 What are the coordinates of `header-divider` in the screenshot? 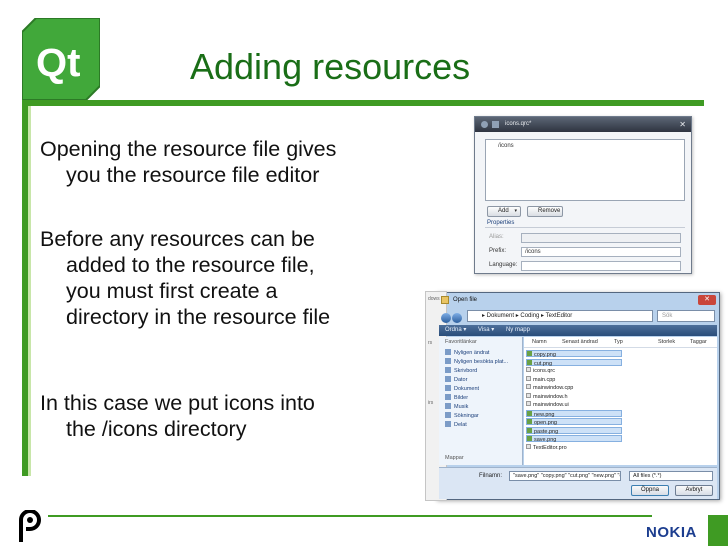 It's located at (620, 347).